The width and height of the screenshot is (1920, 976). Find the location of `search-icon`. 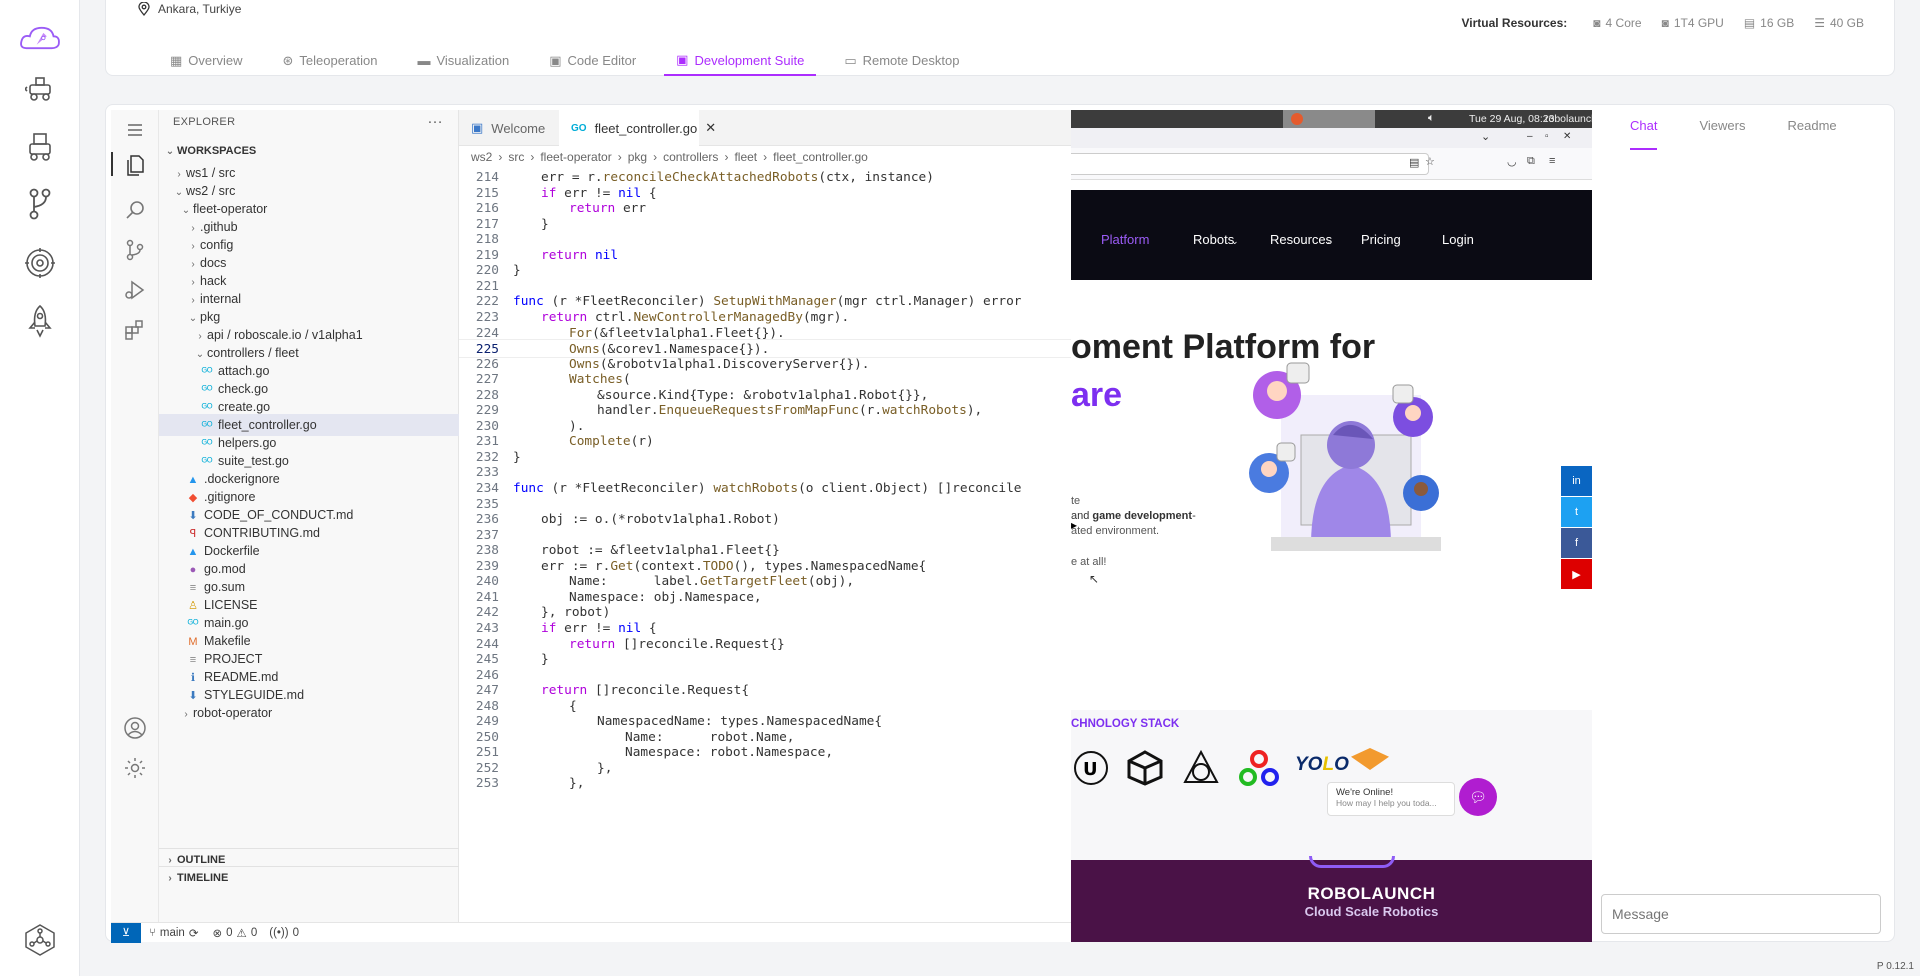

search-icon is located at coordinates (135, 210).